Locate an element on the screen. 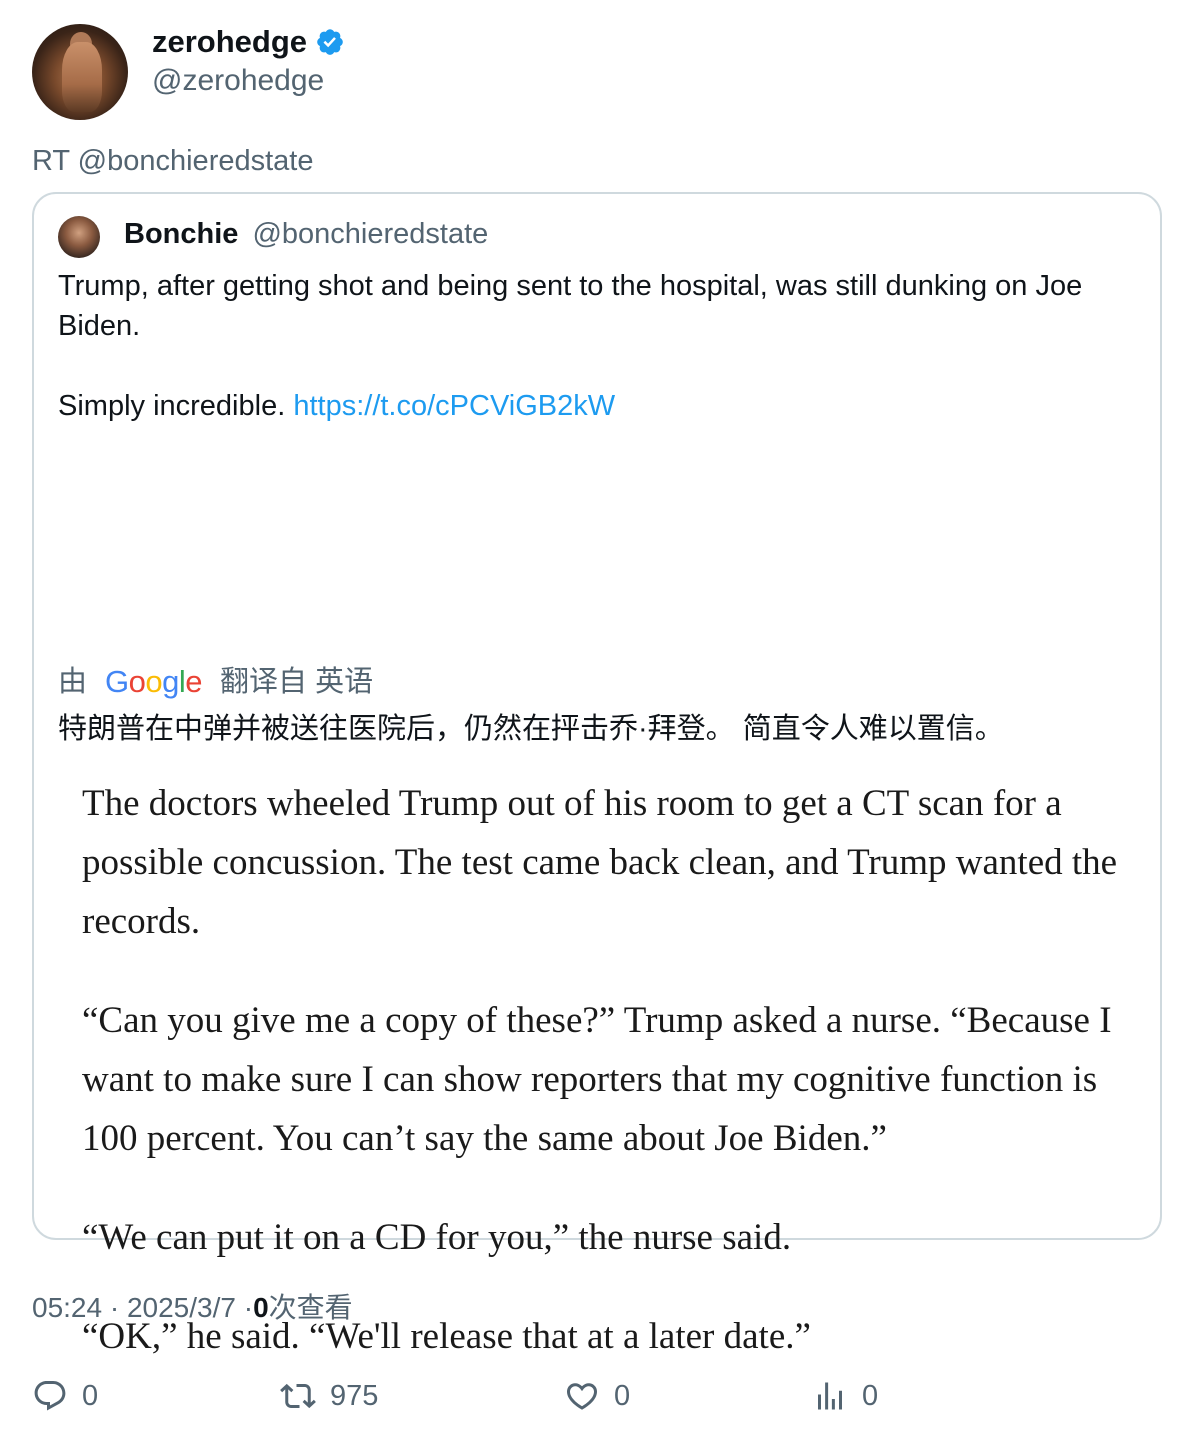 Image resolution: width=1196 pixels, height=1444 pixels. translation-attribution: 由 Google 翻译自 英语 is located at coordinates (215, 682).